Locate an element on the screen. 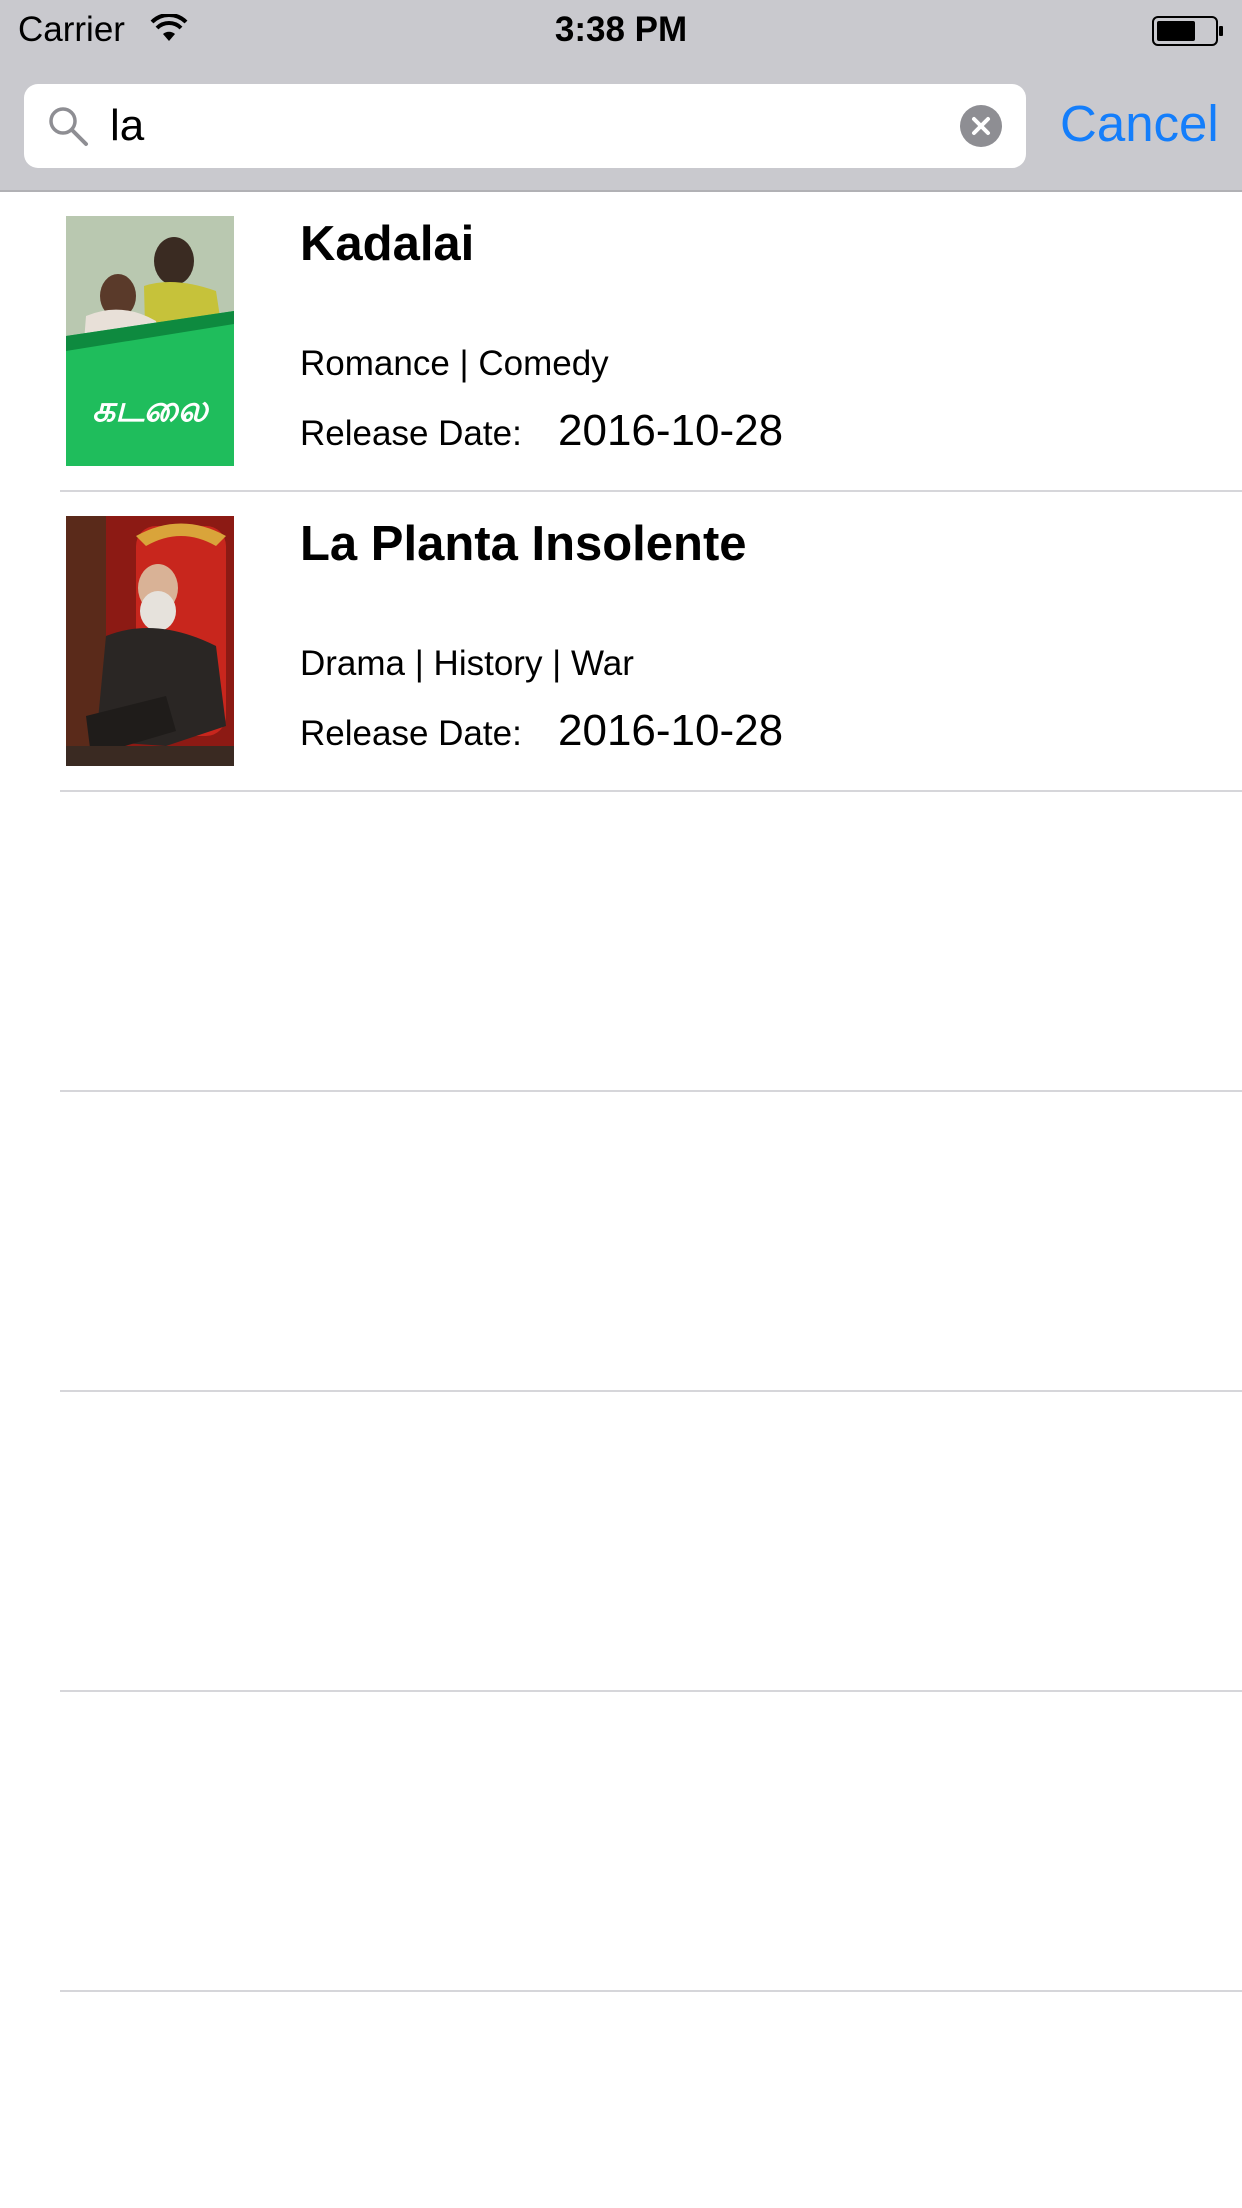 The width and height of the screenshot is (1242, 2208). movie-title: Kadalai is located at coordinates (387, 244).